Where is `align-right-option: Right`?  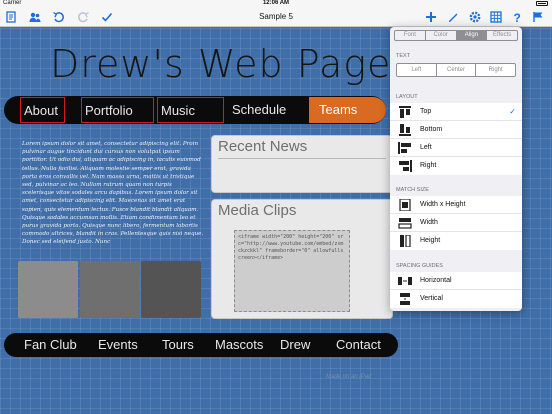 align-right-option: Right is located at coordinates (495, 70).